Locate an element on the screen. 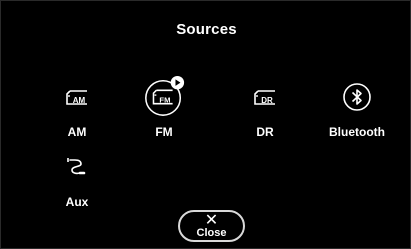 The height and width of the screenshot is (249, 411). source-fm: FM FM is located at coordinates (164, 110).